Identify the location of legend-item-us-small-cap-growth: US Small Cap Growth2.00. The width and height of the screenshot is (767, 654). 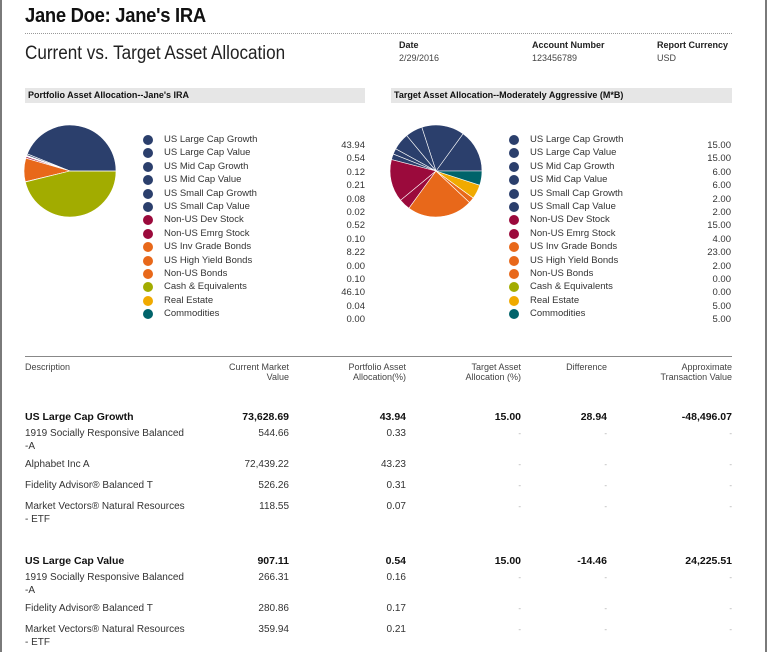
(621, 194).